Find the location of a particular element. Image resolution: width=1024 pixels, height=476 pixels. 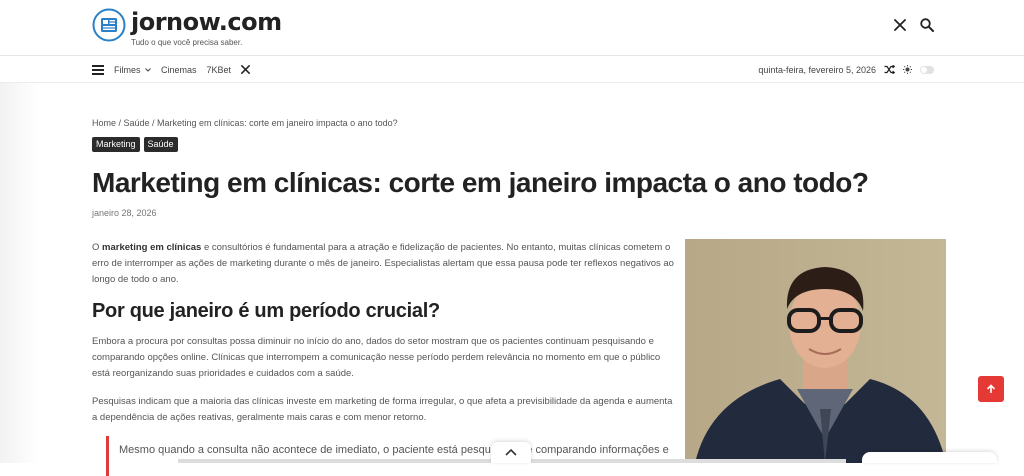

left-gutter is located at coordinates (20, 273).